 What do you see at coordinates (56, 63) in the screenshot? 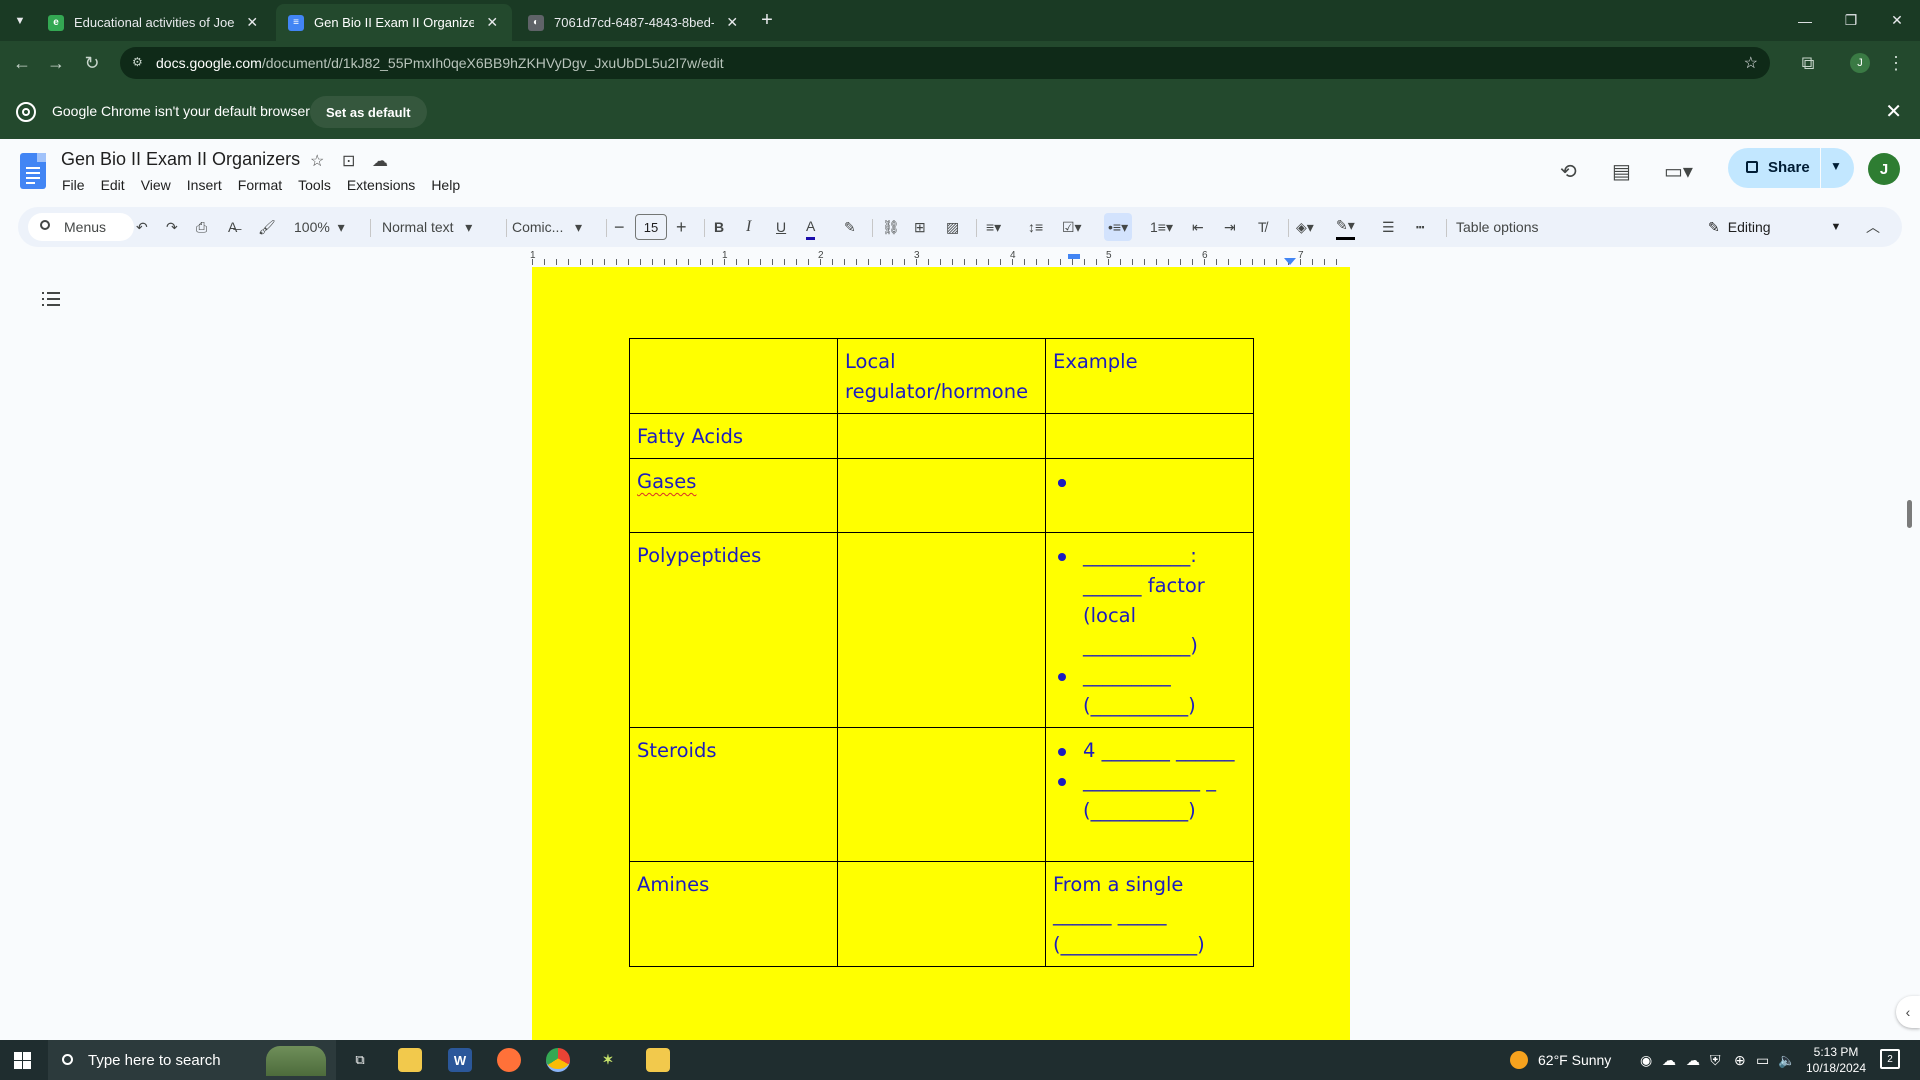
I see `forward-icon: →` at bounding box center [56, 63].